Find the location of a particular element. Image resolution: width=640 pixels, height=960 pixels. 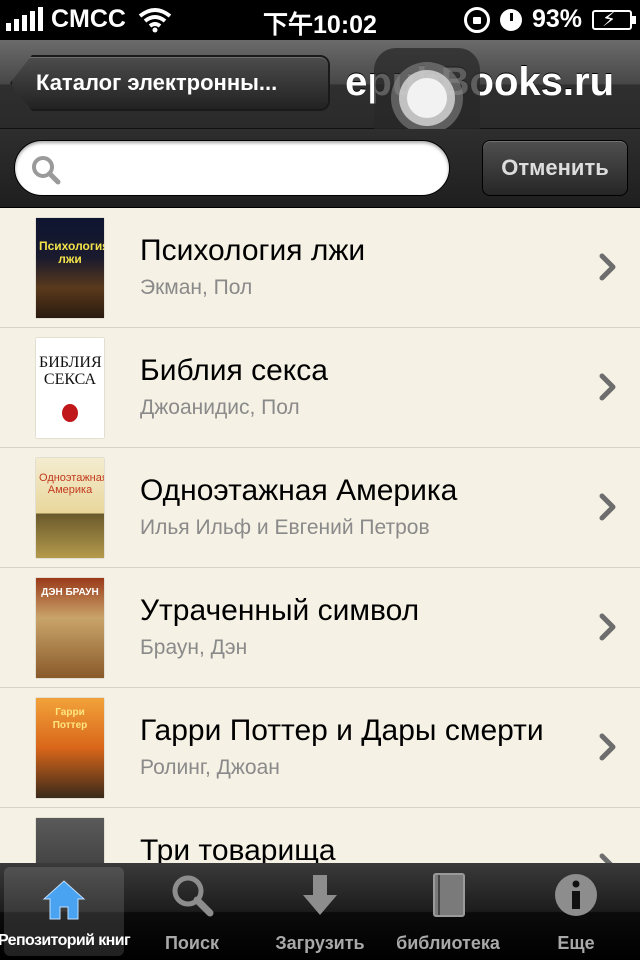

book-title: Одноэтажная Америка is located at coordinates (299, 490).